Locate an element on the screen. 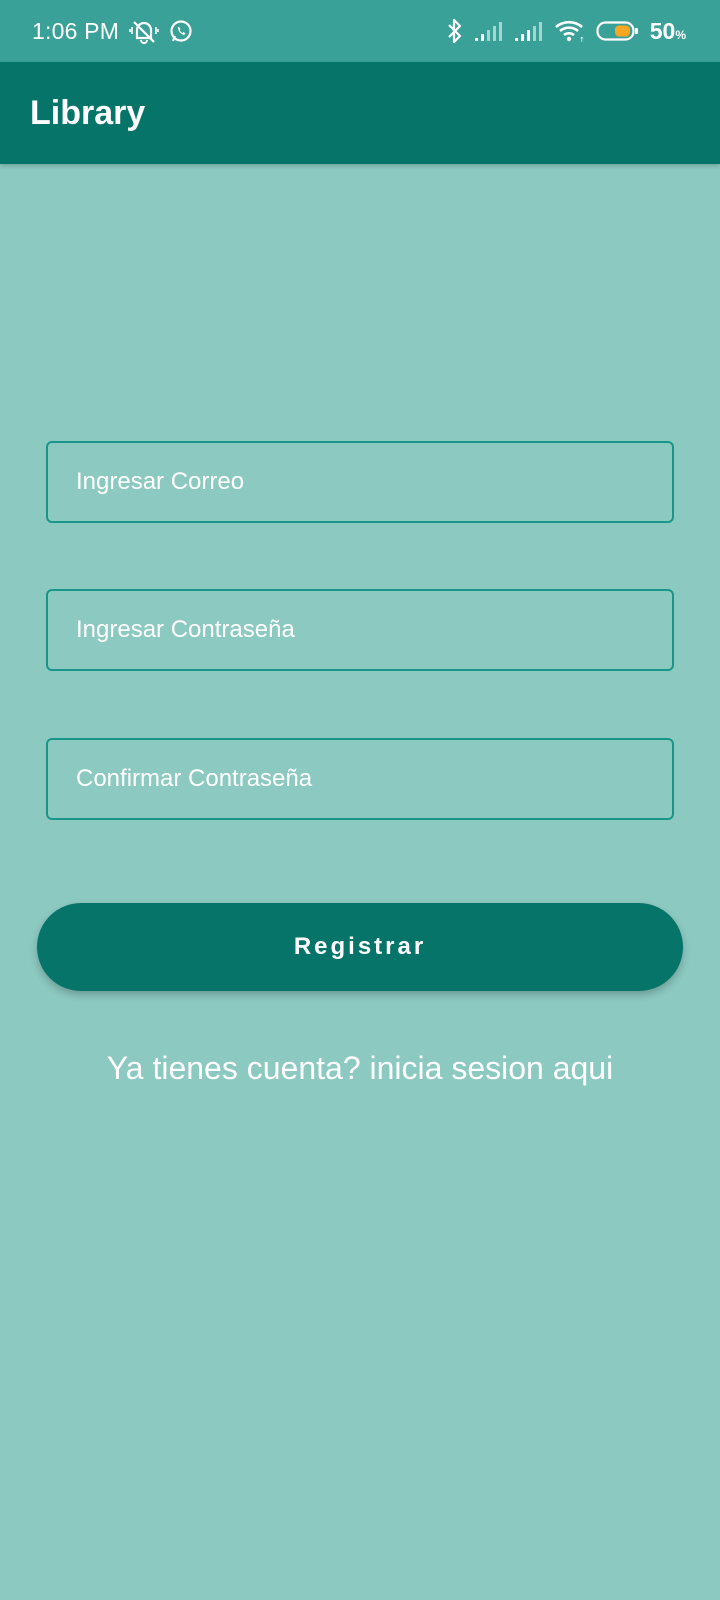  confirm-password-field is located at coordinates (374, 779).